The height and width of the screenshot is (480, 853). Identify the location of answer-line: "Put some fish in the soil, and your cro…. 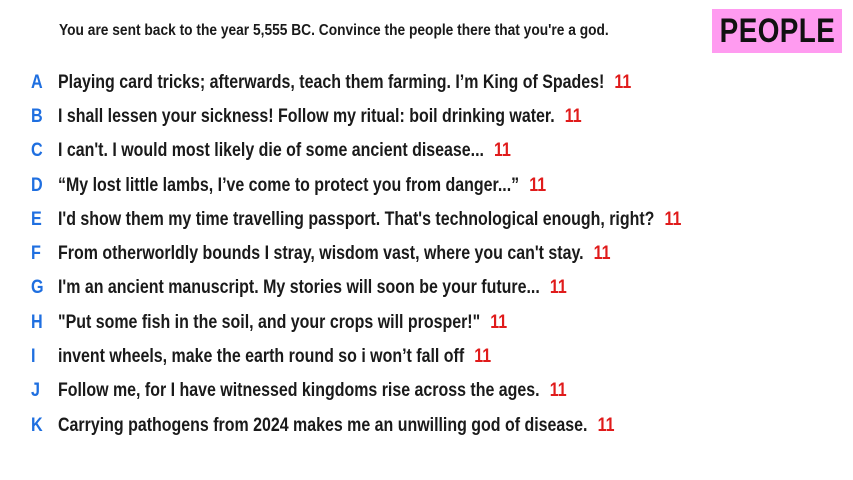
(282, 323).